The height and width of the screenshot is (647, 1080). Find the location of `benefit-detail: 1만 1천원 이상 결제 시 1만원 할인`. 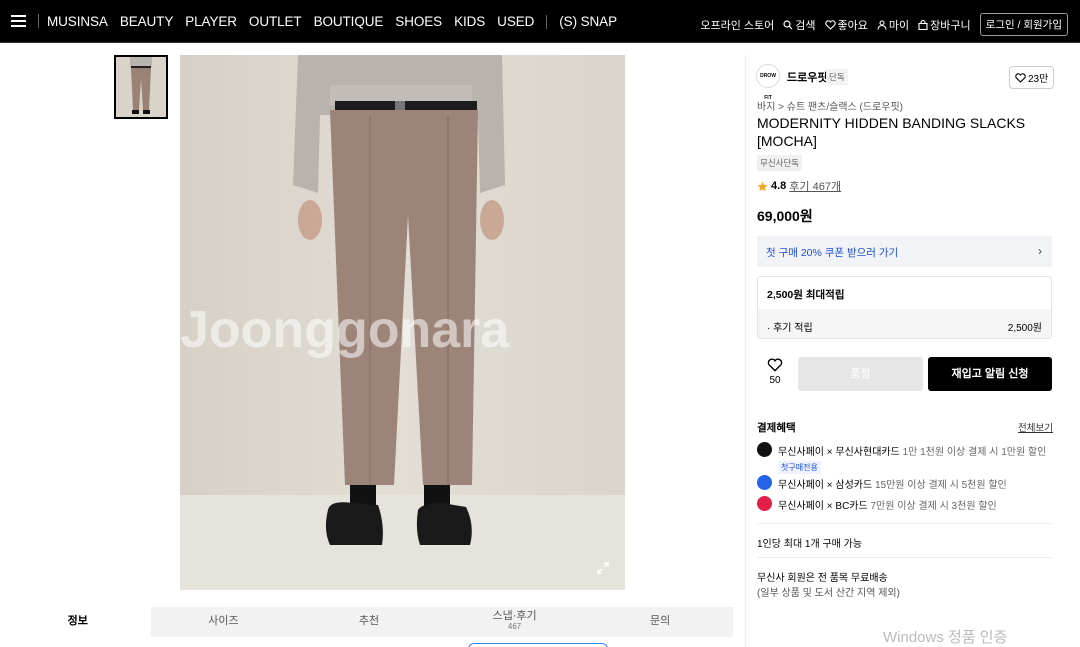

benefit-detail: 1만 1천원 이상 결제 시 1만원 할인 is located at coordinates (974, 452).